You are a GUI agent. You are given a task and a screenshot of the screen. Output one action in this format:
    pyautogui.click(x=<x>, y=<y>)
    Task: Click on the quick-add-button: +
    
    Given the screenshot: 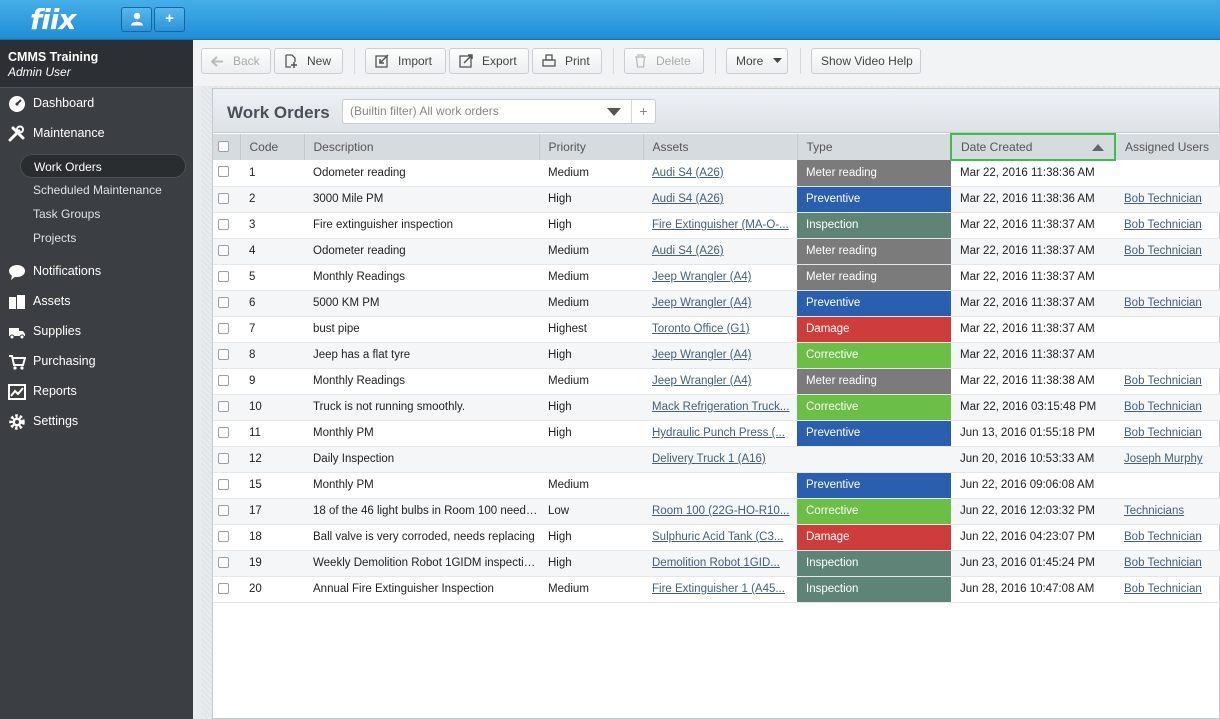 What is the action you would take?
    pyautogui.click(x=169, y=19)
    